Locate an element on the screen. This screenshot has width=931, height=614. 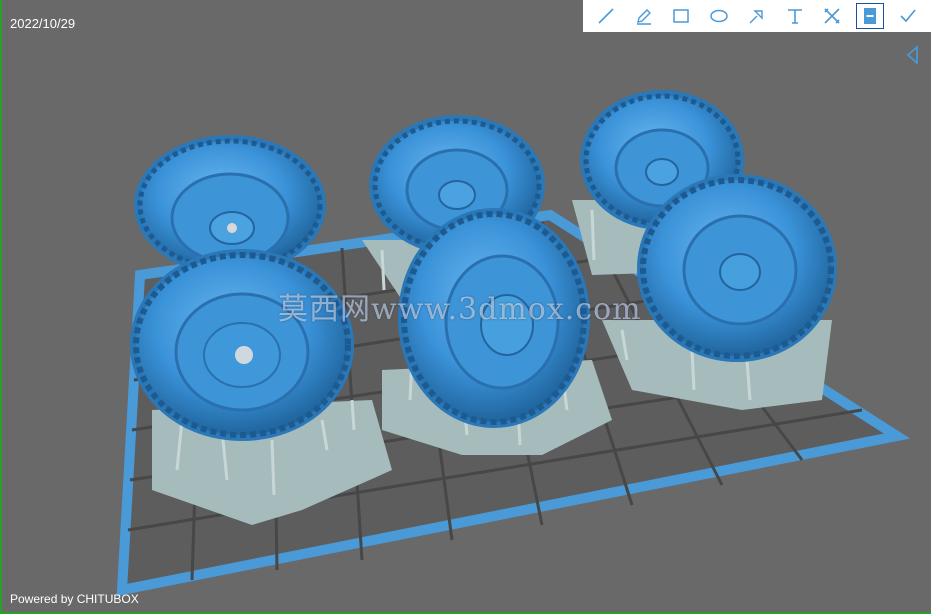
annotation-toolbar is located at coordinates (757, 16).